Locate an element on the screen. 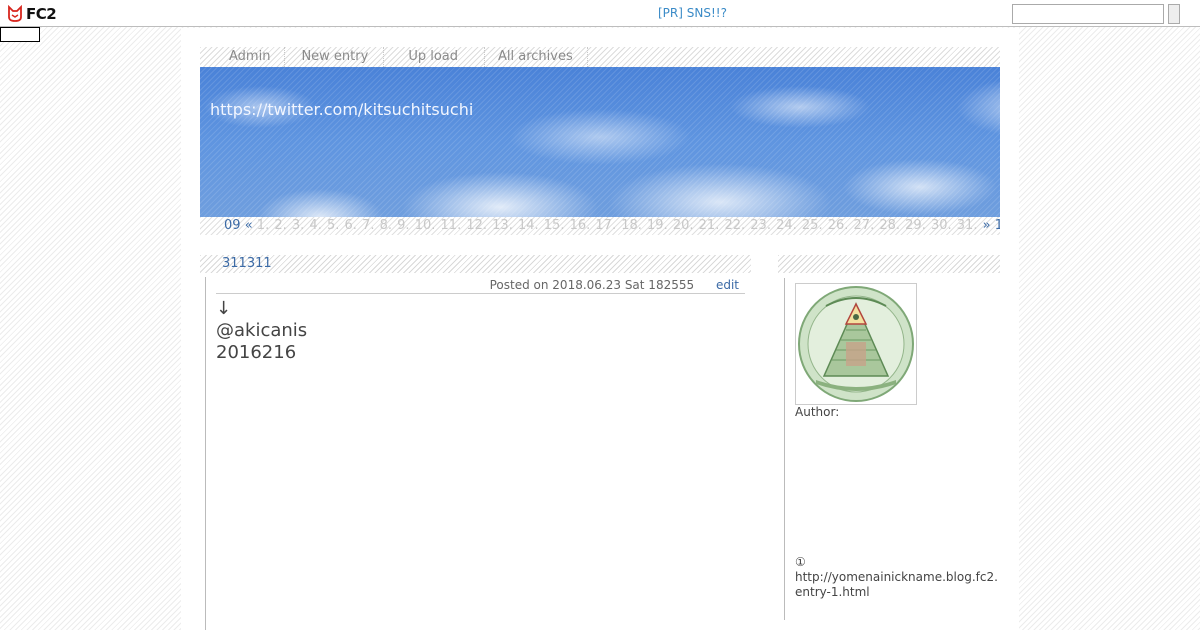  sidebar-author-label: Author: is located at coordinates (817, 412).